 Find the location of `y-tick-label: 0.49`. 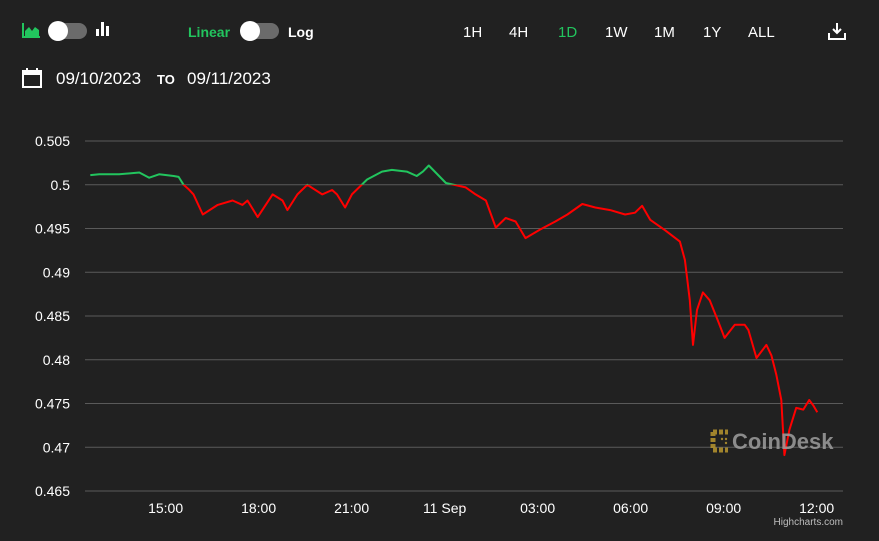

y-tick-label: 0.49 is located at coordinates (56, 272).